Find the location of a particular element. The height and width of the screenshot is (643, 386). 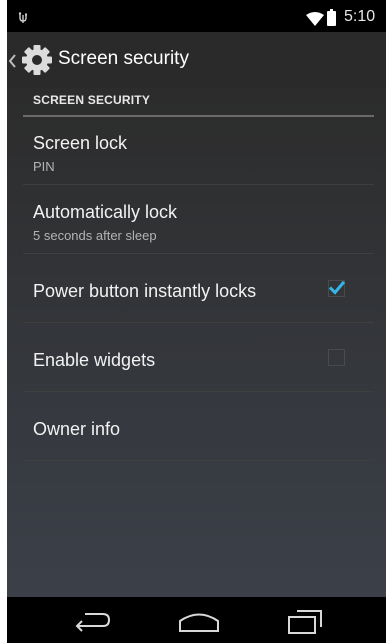

owner-info-item: Owner info is located at coordinates (196, 427).